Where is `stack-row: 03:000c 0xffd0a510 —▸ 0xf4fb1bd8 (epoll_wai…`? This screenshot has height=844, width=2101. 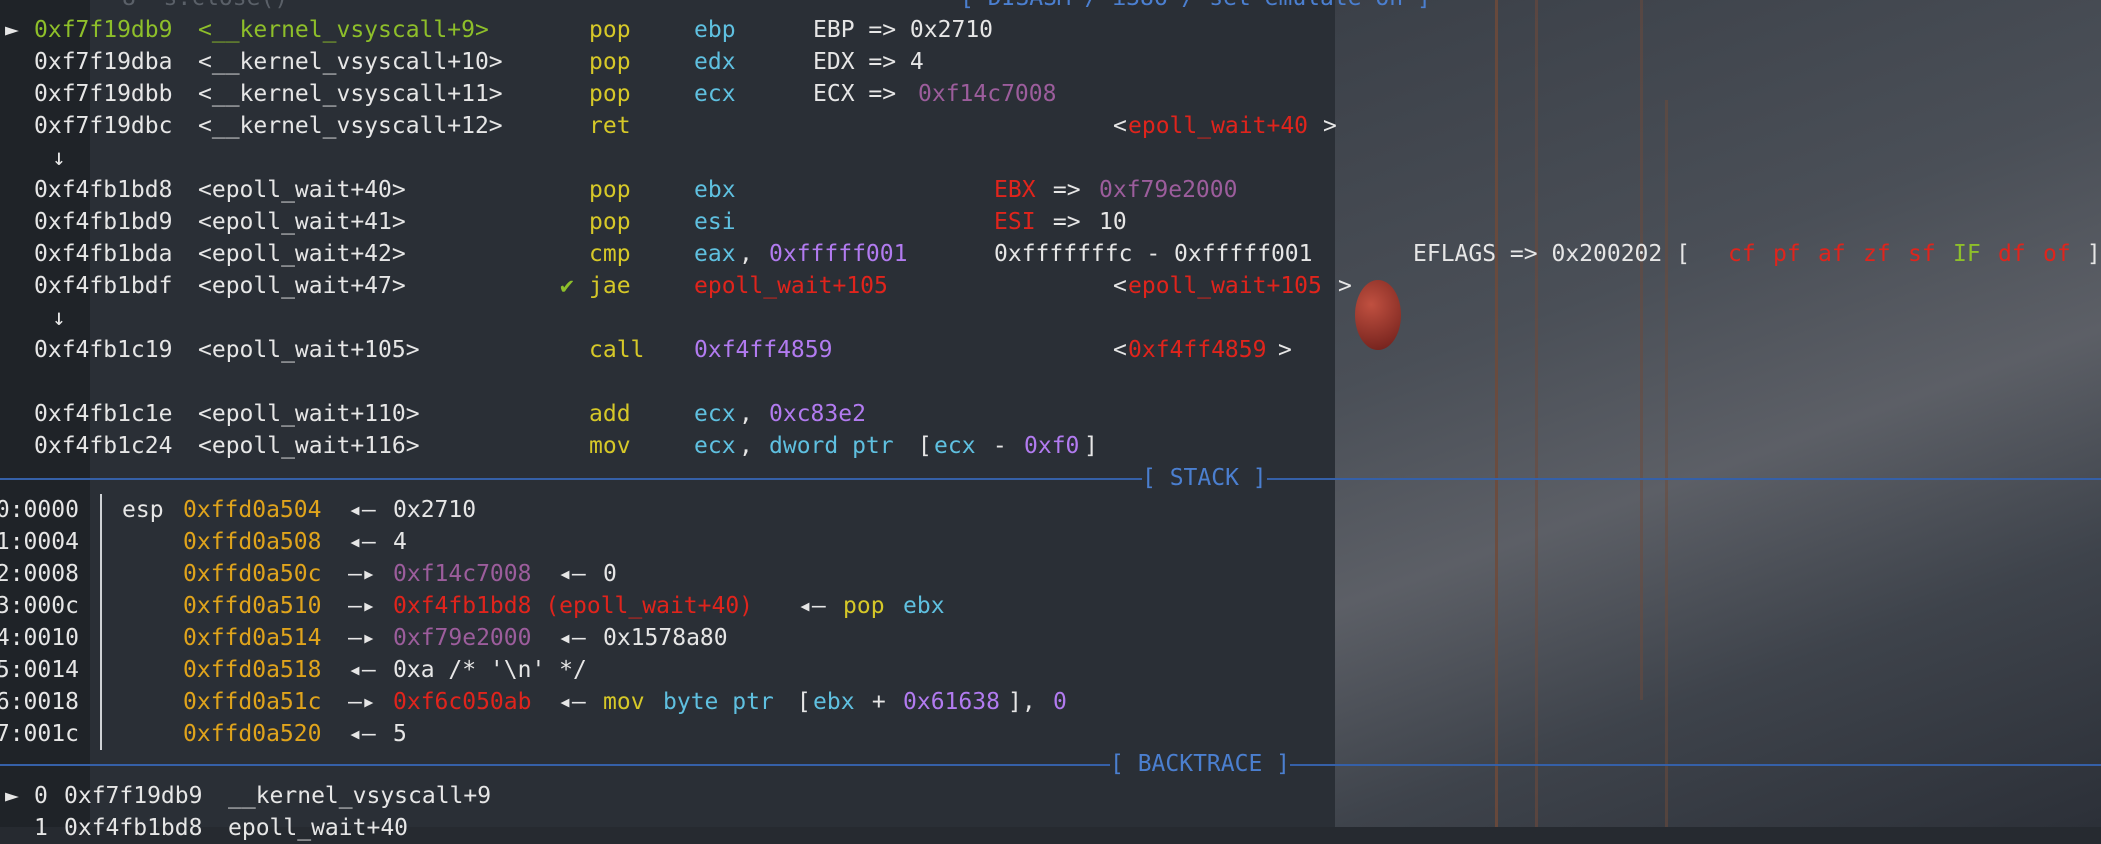
stack-row: 03:000c 0xffd0a510 —▸ 0xf4fb1bd8 (epoll_wai… is located at coordinates (1050, 606).